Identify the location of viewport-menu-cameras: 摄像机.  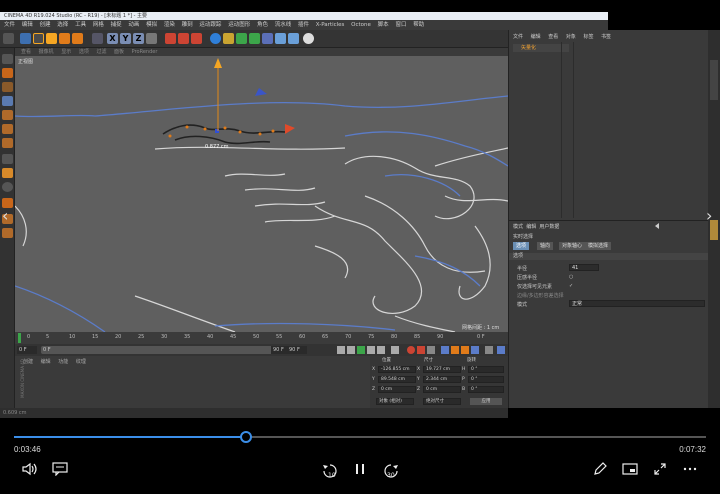
(46, 52).